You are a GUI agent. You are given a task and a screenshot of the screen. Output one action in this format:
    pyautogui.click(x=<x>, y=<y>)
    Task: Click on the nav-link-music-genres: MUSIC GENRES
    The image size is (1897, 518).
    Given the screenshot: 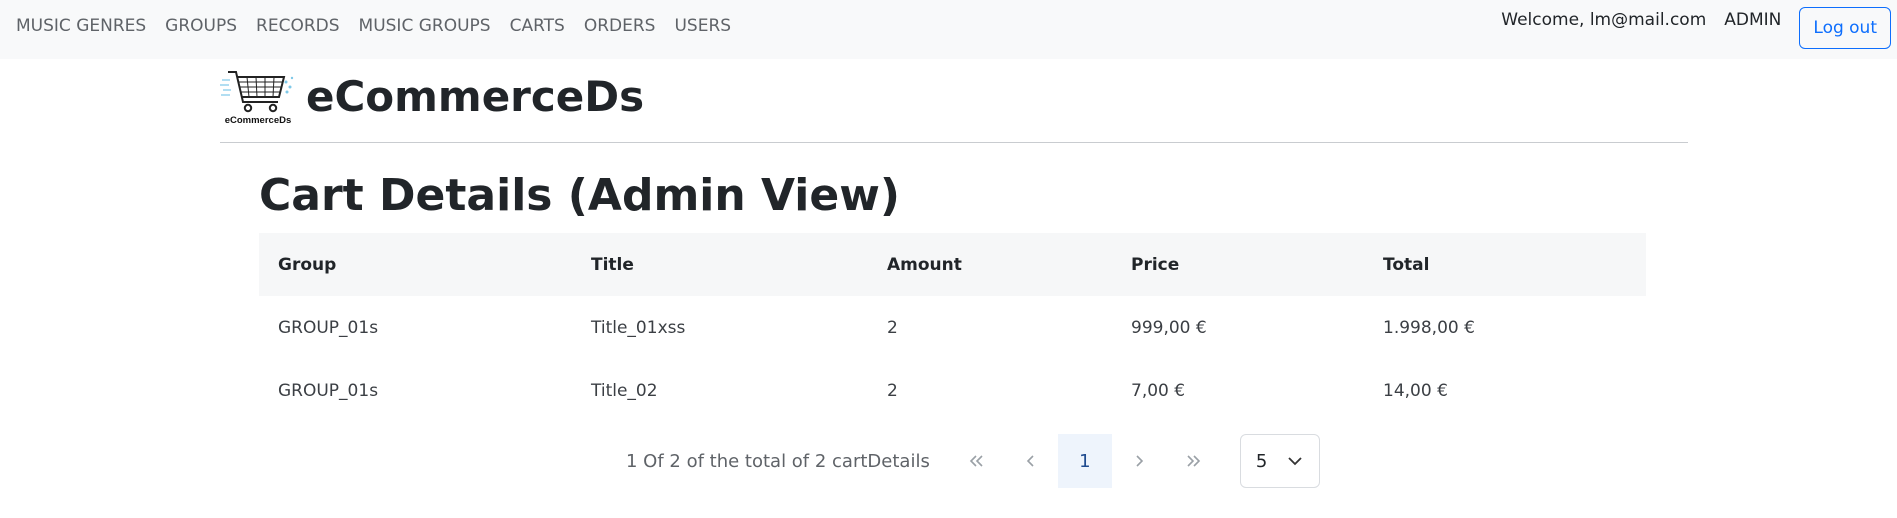 What is the action you would take?
    pyautogui.click(x=81, y=26)
    